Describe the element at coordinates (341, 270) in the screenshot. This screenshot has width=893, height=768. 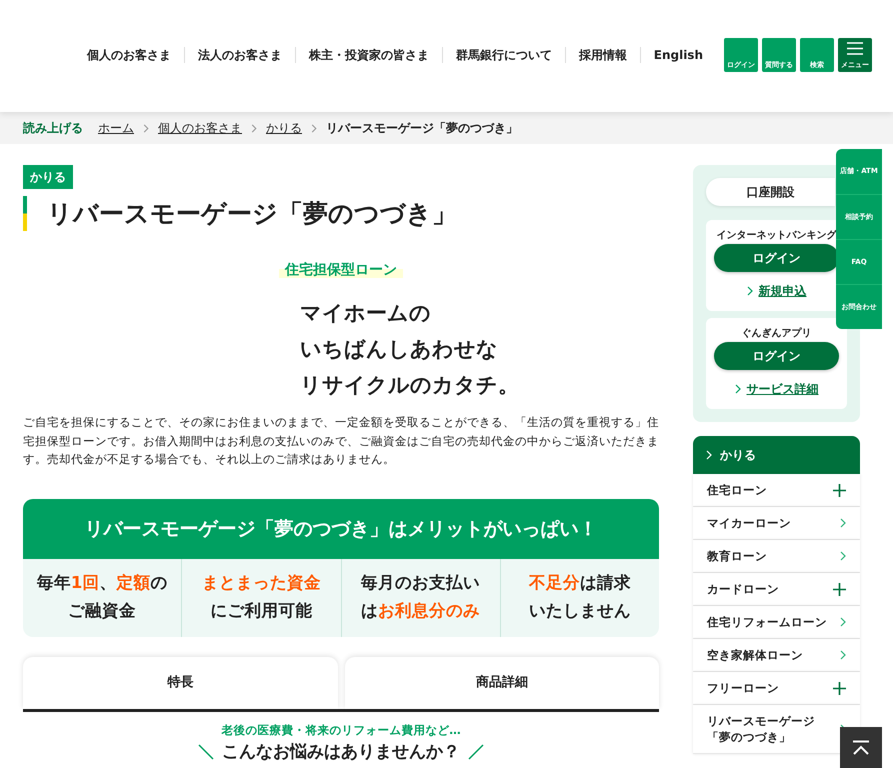
I see `loan-type-label: 住宅担保型ローン` at that location.